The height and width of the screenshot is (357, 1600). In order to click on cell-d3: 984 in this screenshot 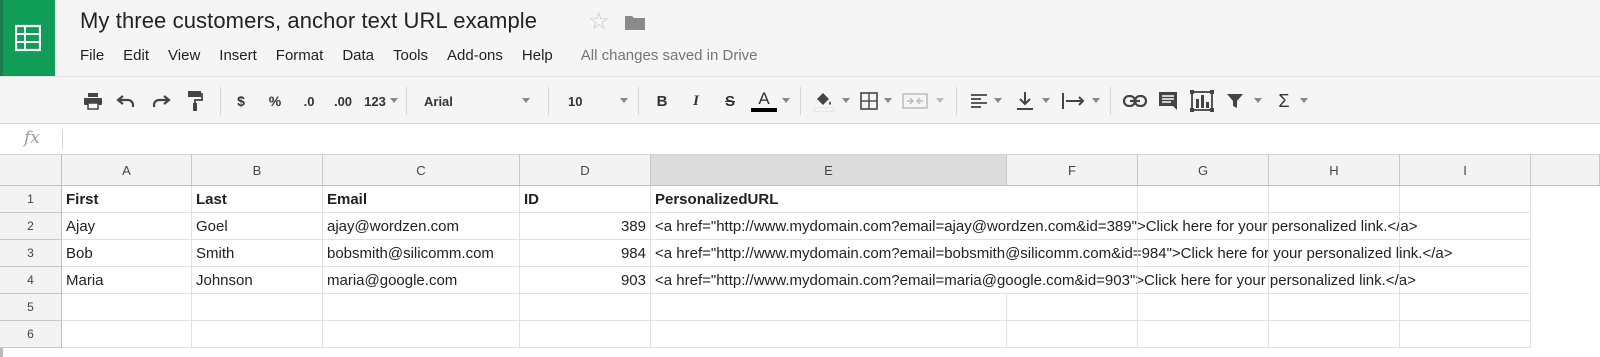, I will do `click(585, 253)`.